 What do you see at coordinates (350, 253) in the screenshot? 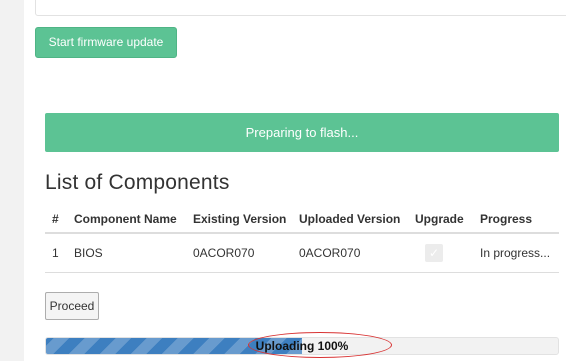
I see `row-uploaded-version: 0ACOR070` at bounding box center [350, 253].